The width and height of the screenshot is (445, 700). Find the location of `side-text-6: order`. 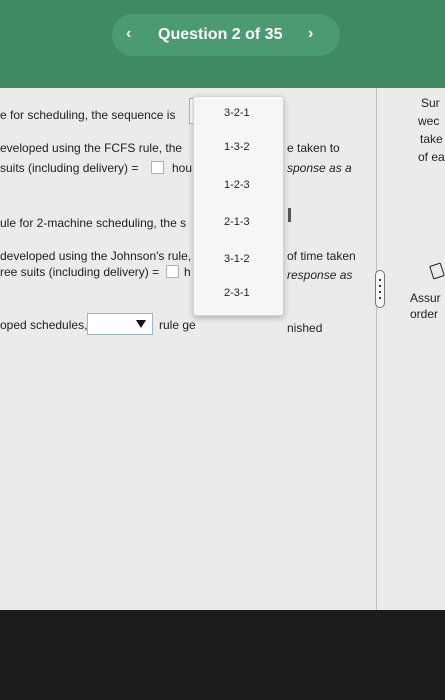

side-text-6: order is located at coordinates (424, 314).